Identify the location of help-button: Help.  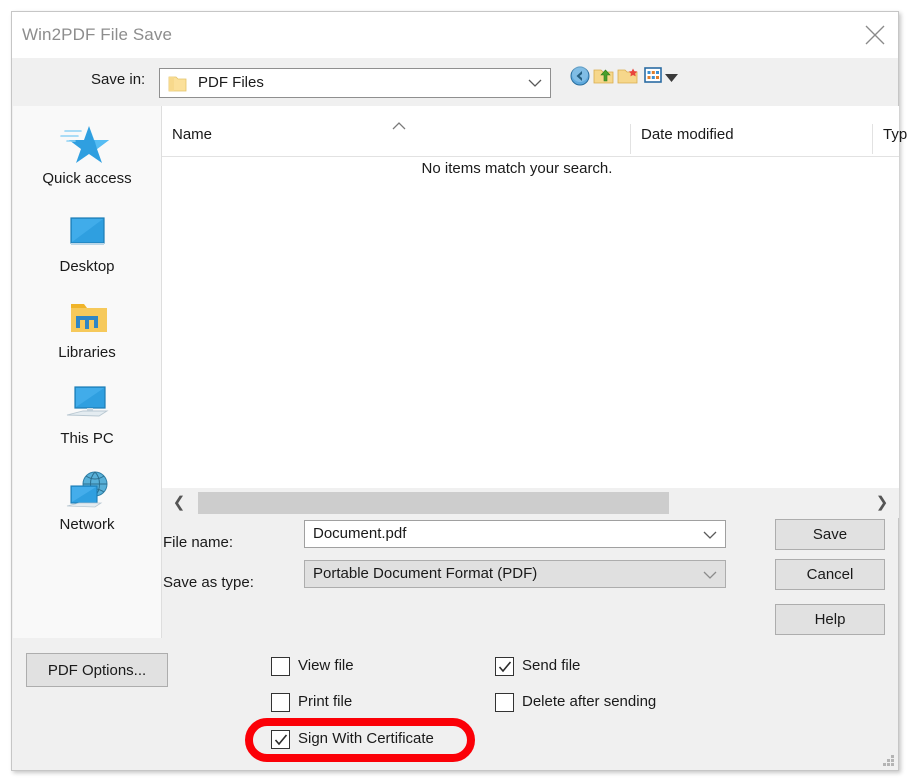
(830, 619).